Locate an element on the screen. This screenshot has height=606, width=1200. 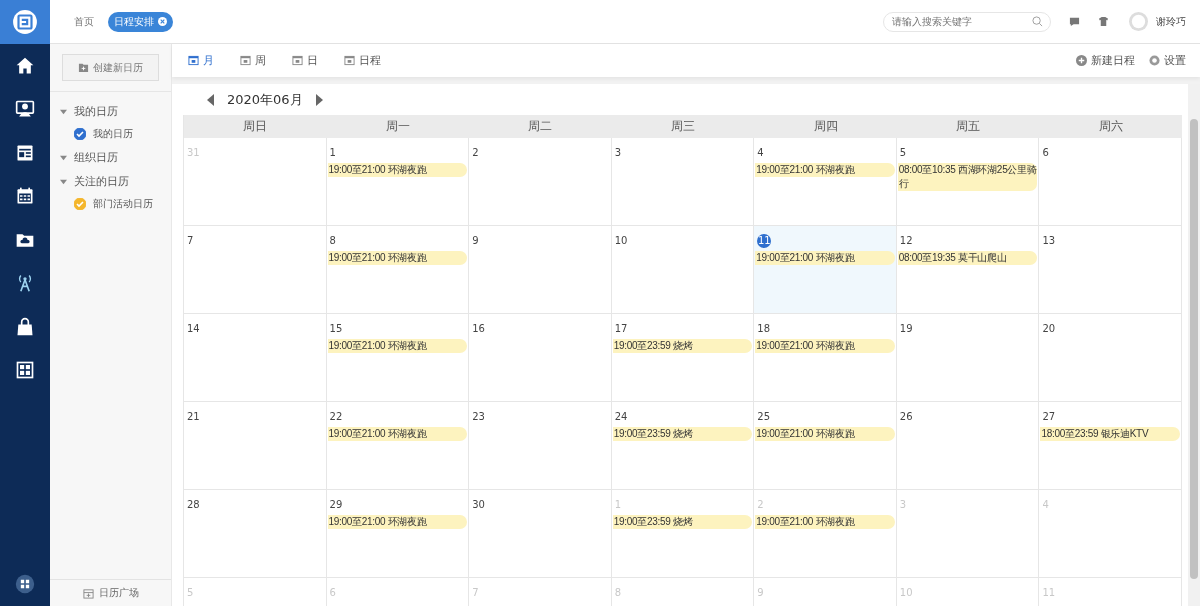
grid-icon is located at coordinates (25, 370).